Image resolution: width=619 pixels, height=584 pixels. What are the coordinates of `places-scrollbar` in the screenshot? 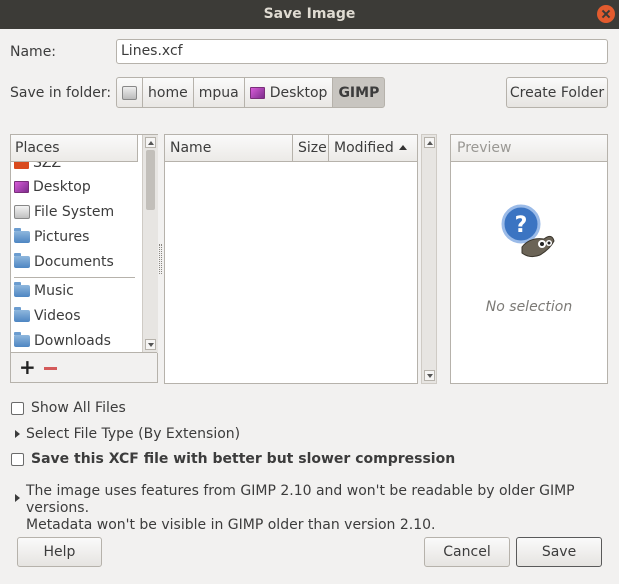 It's located at (150, 244).